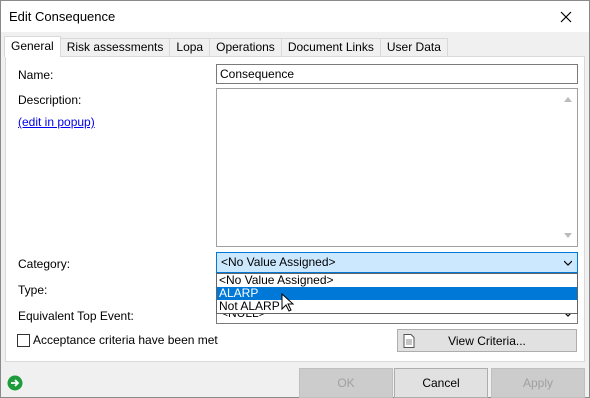 The width and height of the screenshot is (590, 398). What do you see at coordinates (36, 75) in the screenshot?
I see `name-label: Name:` at bounding box center [36, 75].